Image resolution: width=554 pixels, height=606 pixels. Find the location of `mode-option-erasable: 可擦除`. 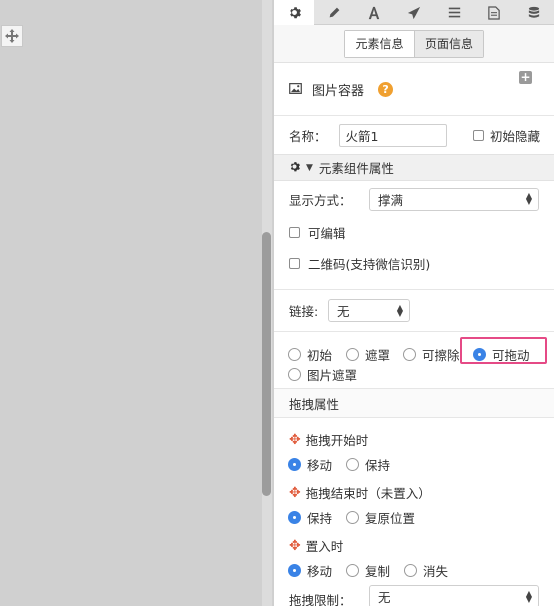

mode-option-erasable: 可擦除 is located at coordinates (431, 354).